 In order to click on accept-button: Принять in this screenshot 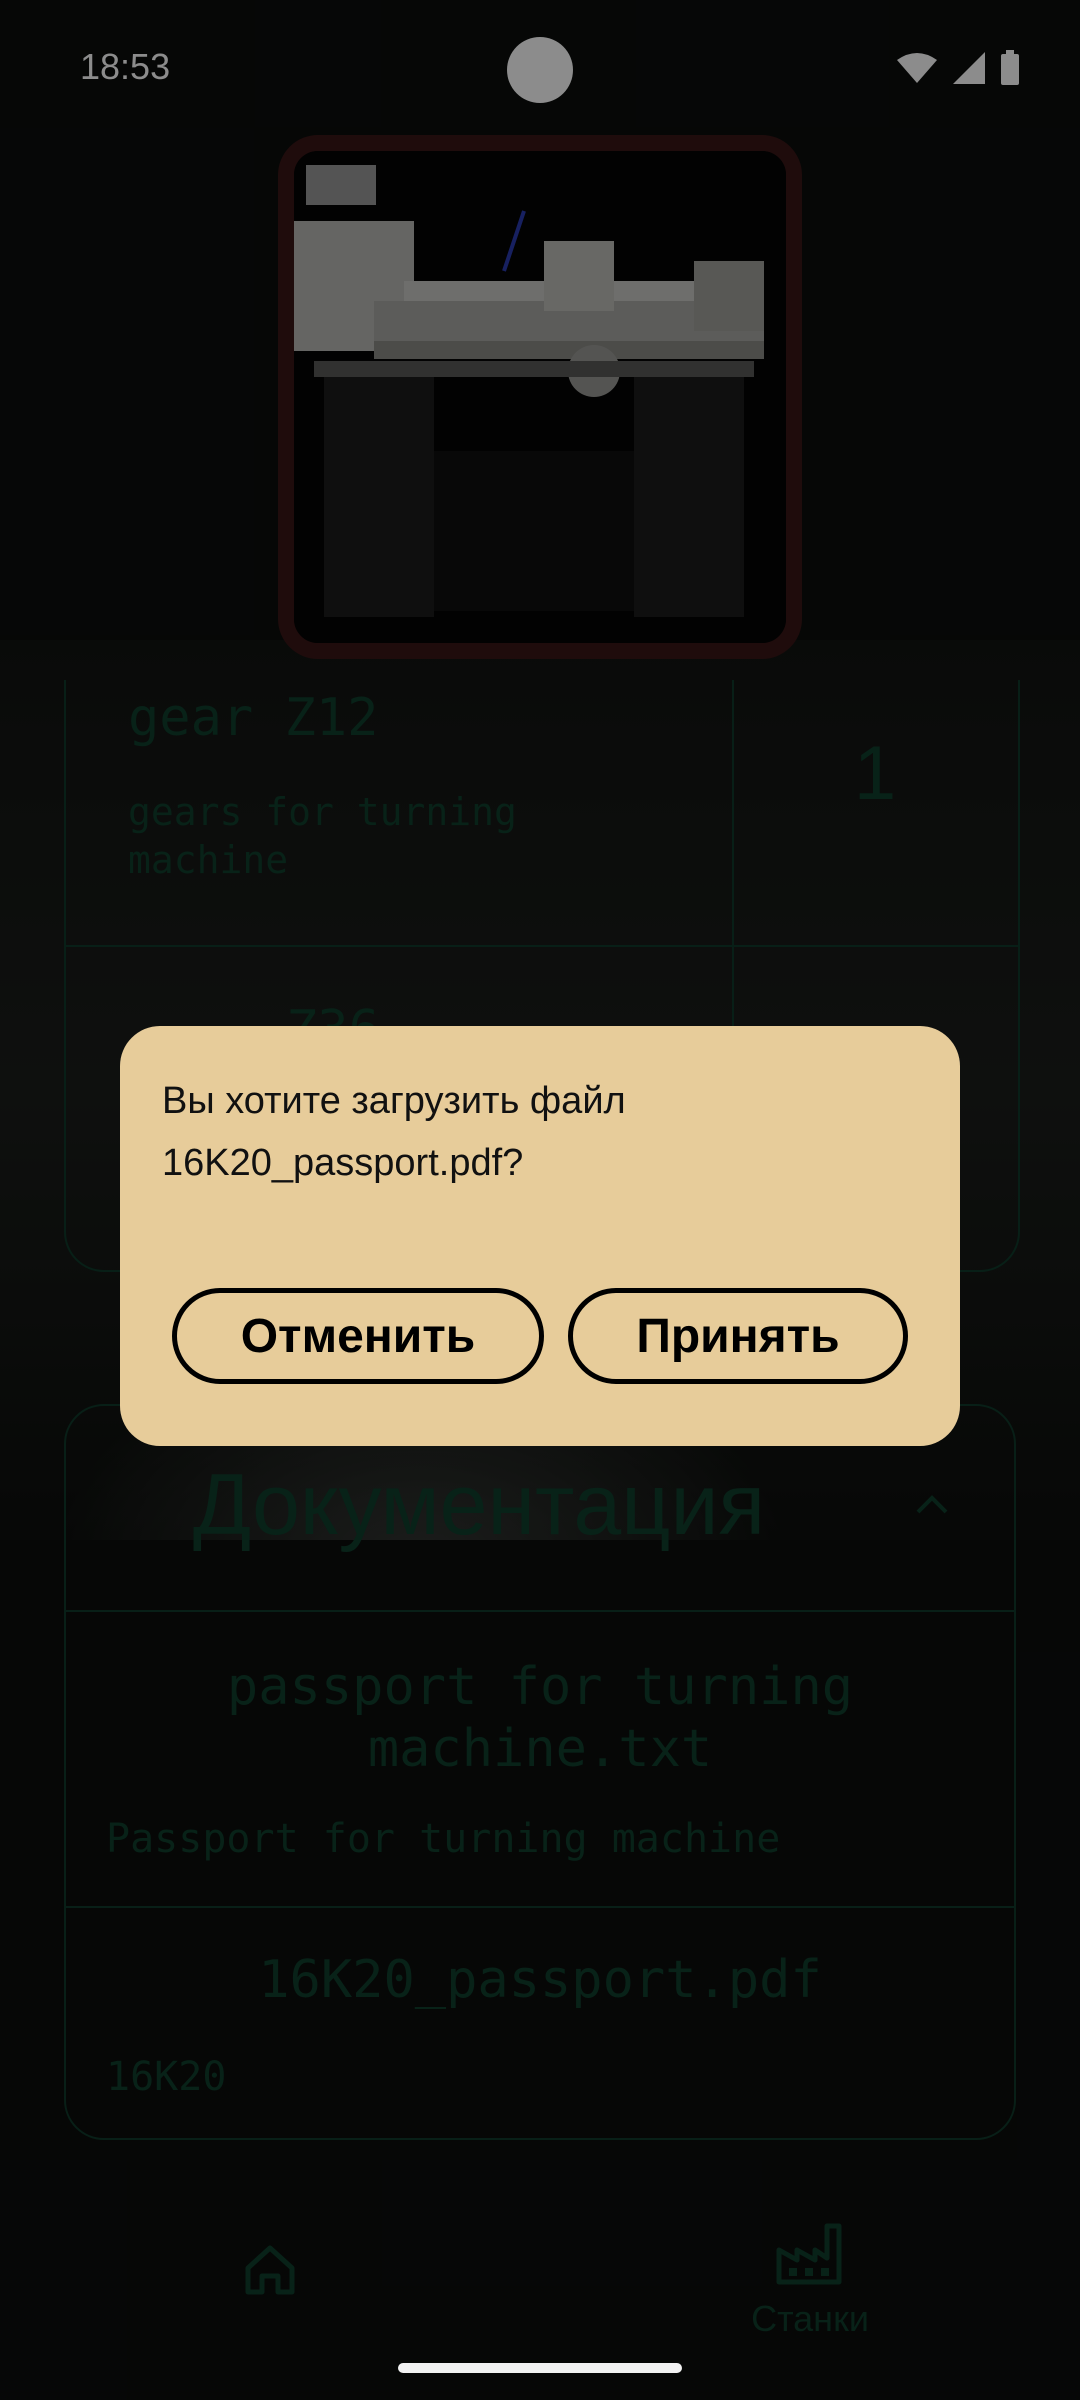, I will do `click(738, 1336)`.